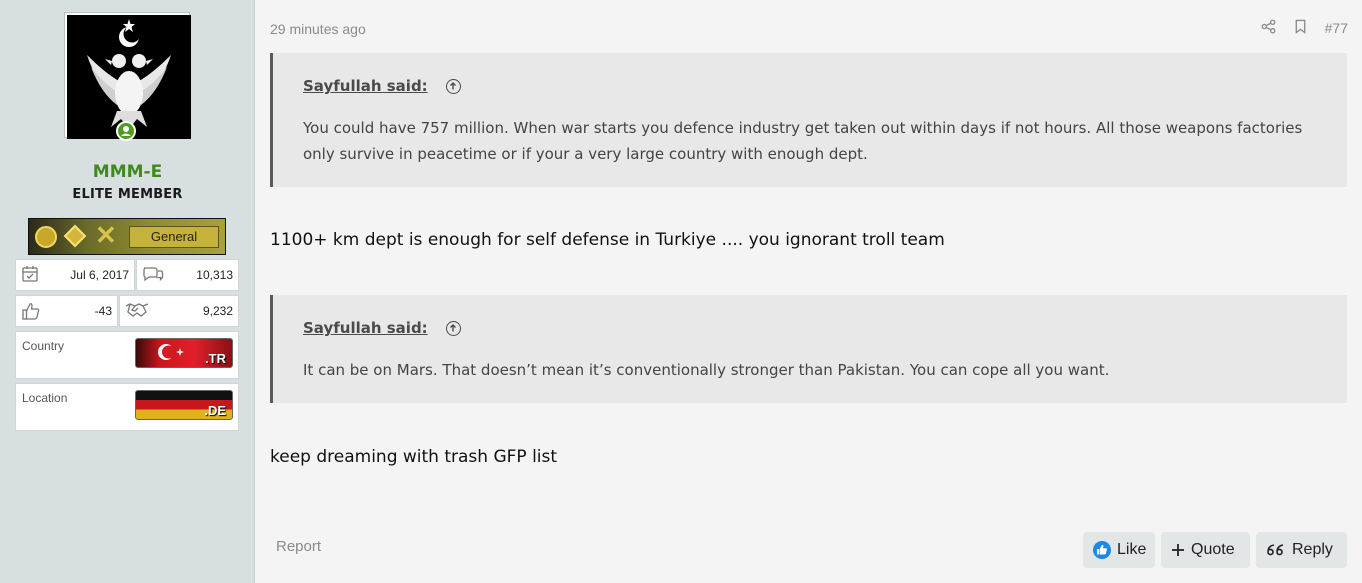  Describe the element at coordinates (215, 410) in the screenshot. I see `location-code: .DE` at that location.